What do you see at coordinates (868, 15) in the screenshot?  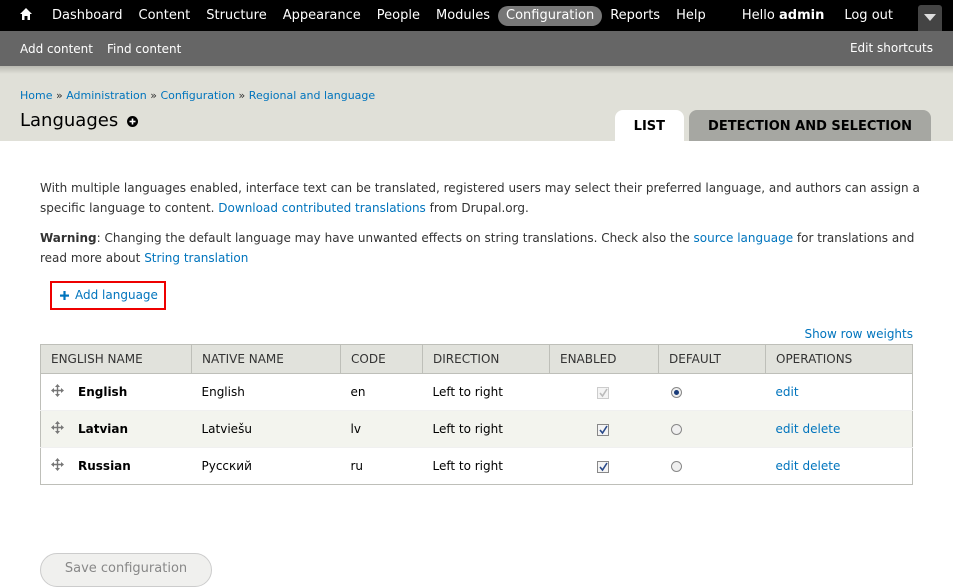 I see `logout-link: Log out` at bounding box center [868, 15].